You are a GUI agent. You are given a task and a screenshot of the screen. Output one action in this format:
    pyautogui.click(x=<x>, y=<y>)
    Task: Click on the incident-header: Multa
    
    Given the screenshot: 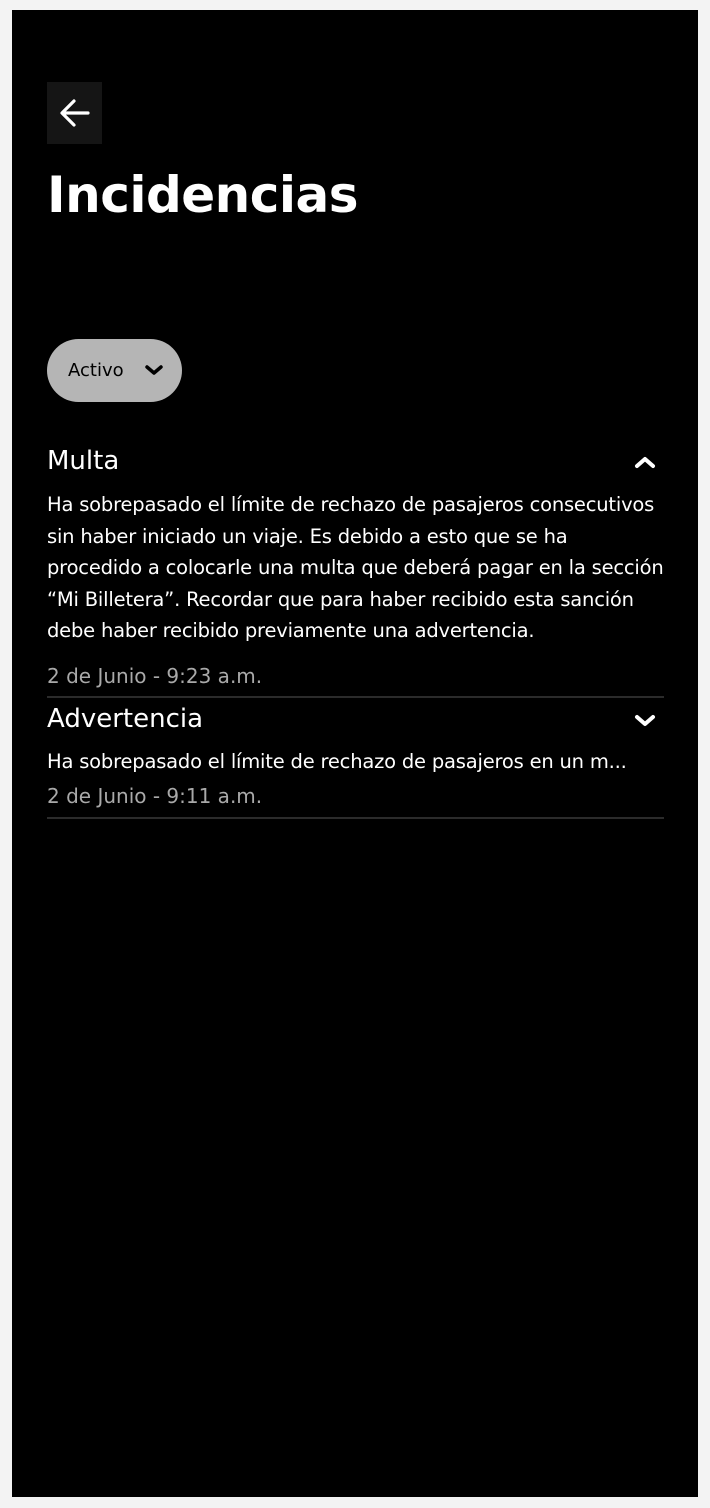 What is the action you would take?
    pyautogui.click(x=355, y=462)
    